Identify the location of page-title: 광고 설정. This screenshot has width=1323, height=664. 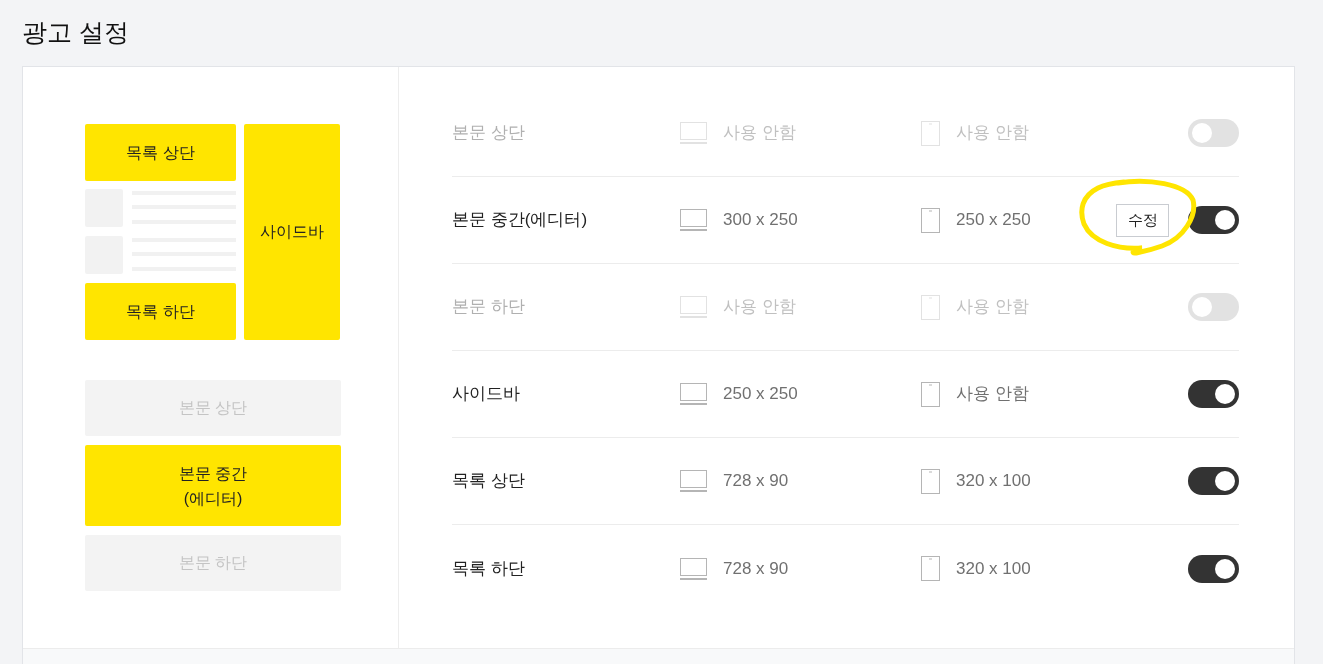
(75, 33).